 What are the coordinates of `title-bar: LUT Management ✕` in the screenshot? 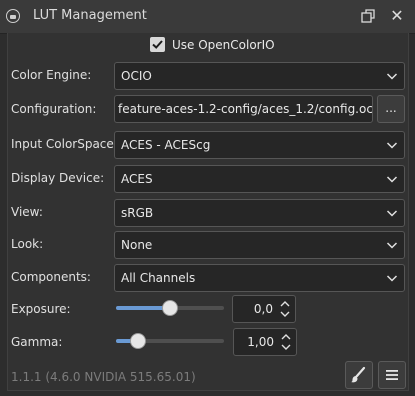 It's located at (207, 17).